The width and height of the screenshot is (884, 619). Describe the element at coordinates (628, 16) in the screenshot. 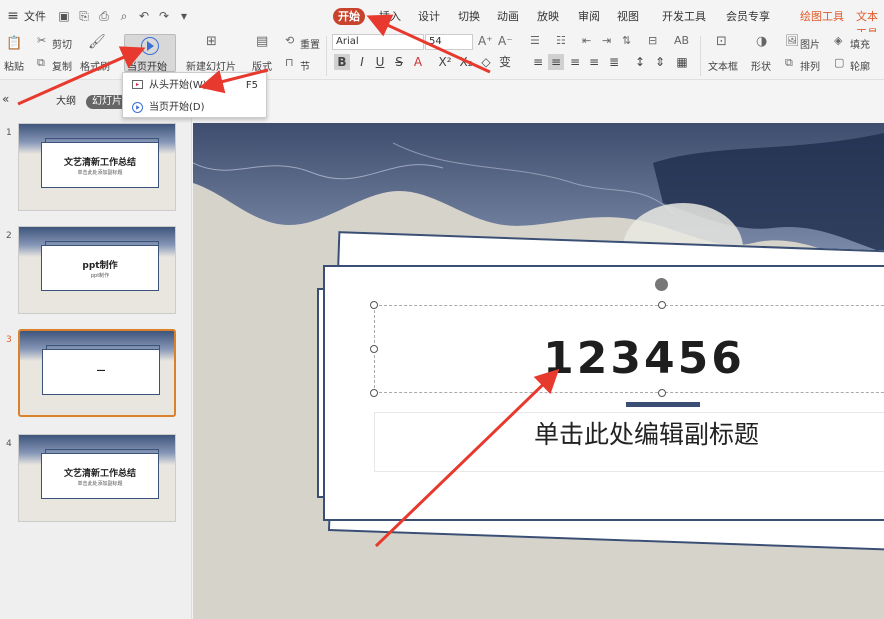

I see `tab-view: 视图` at that location.